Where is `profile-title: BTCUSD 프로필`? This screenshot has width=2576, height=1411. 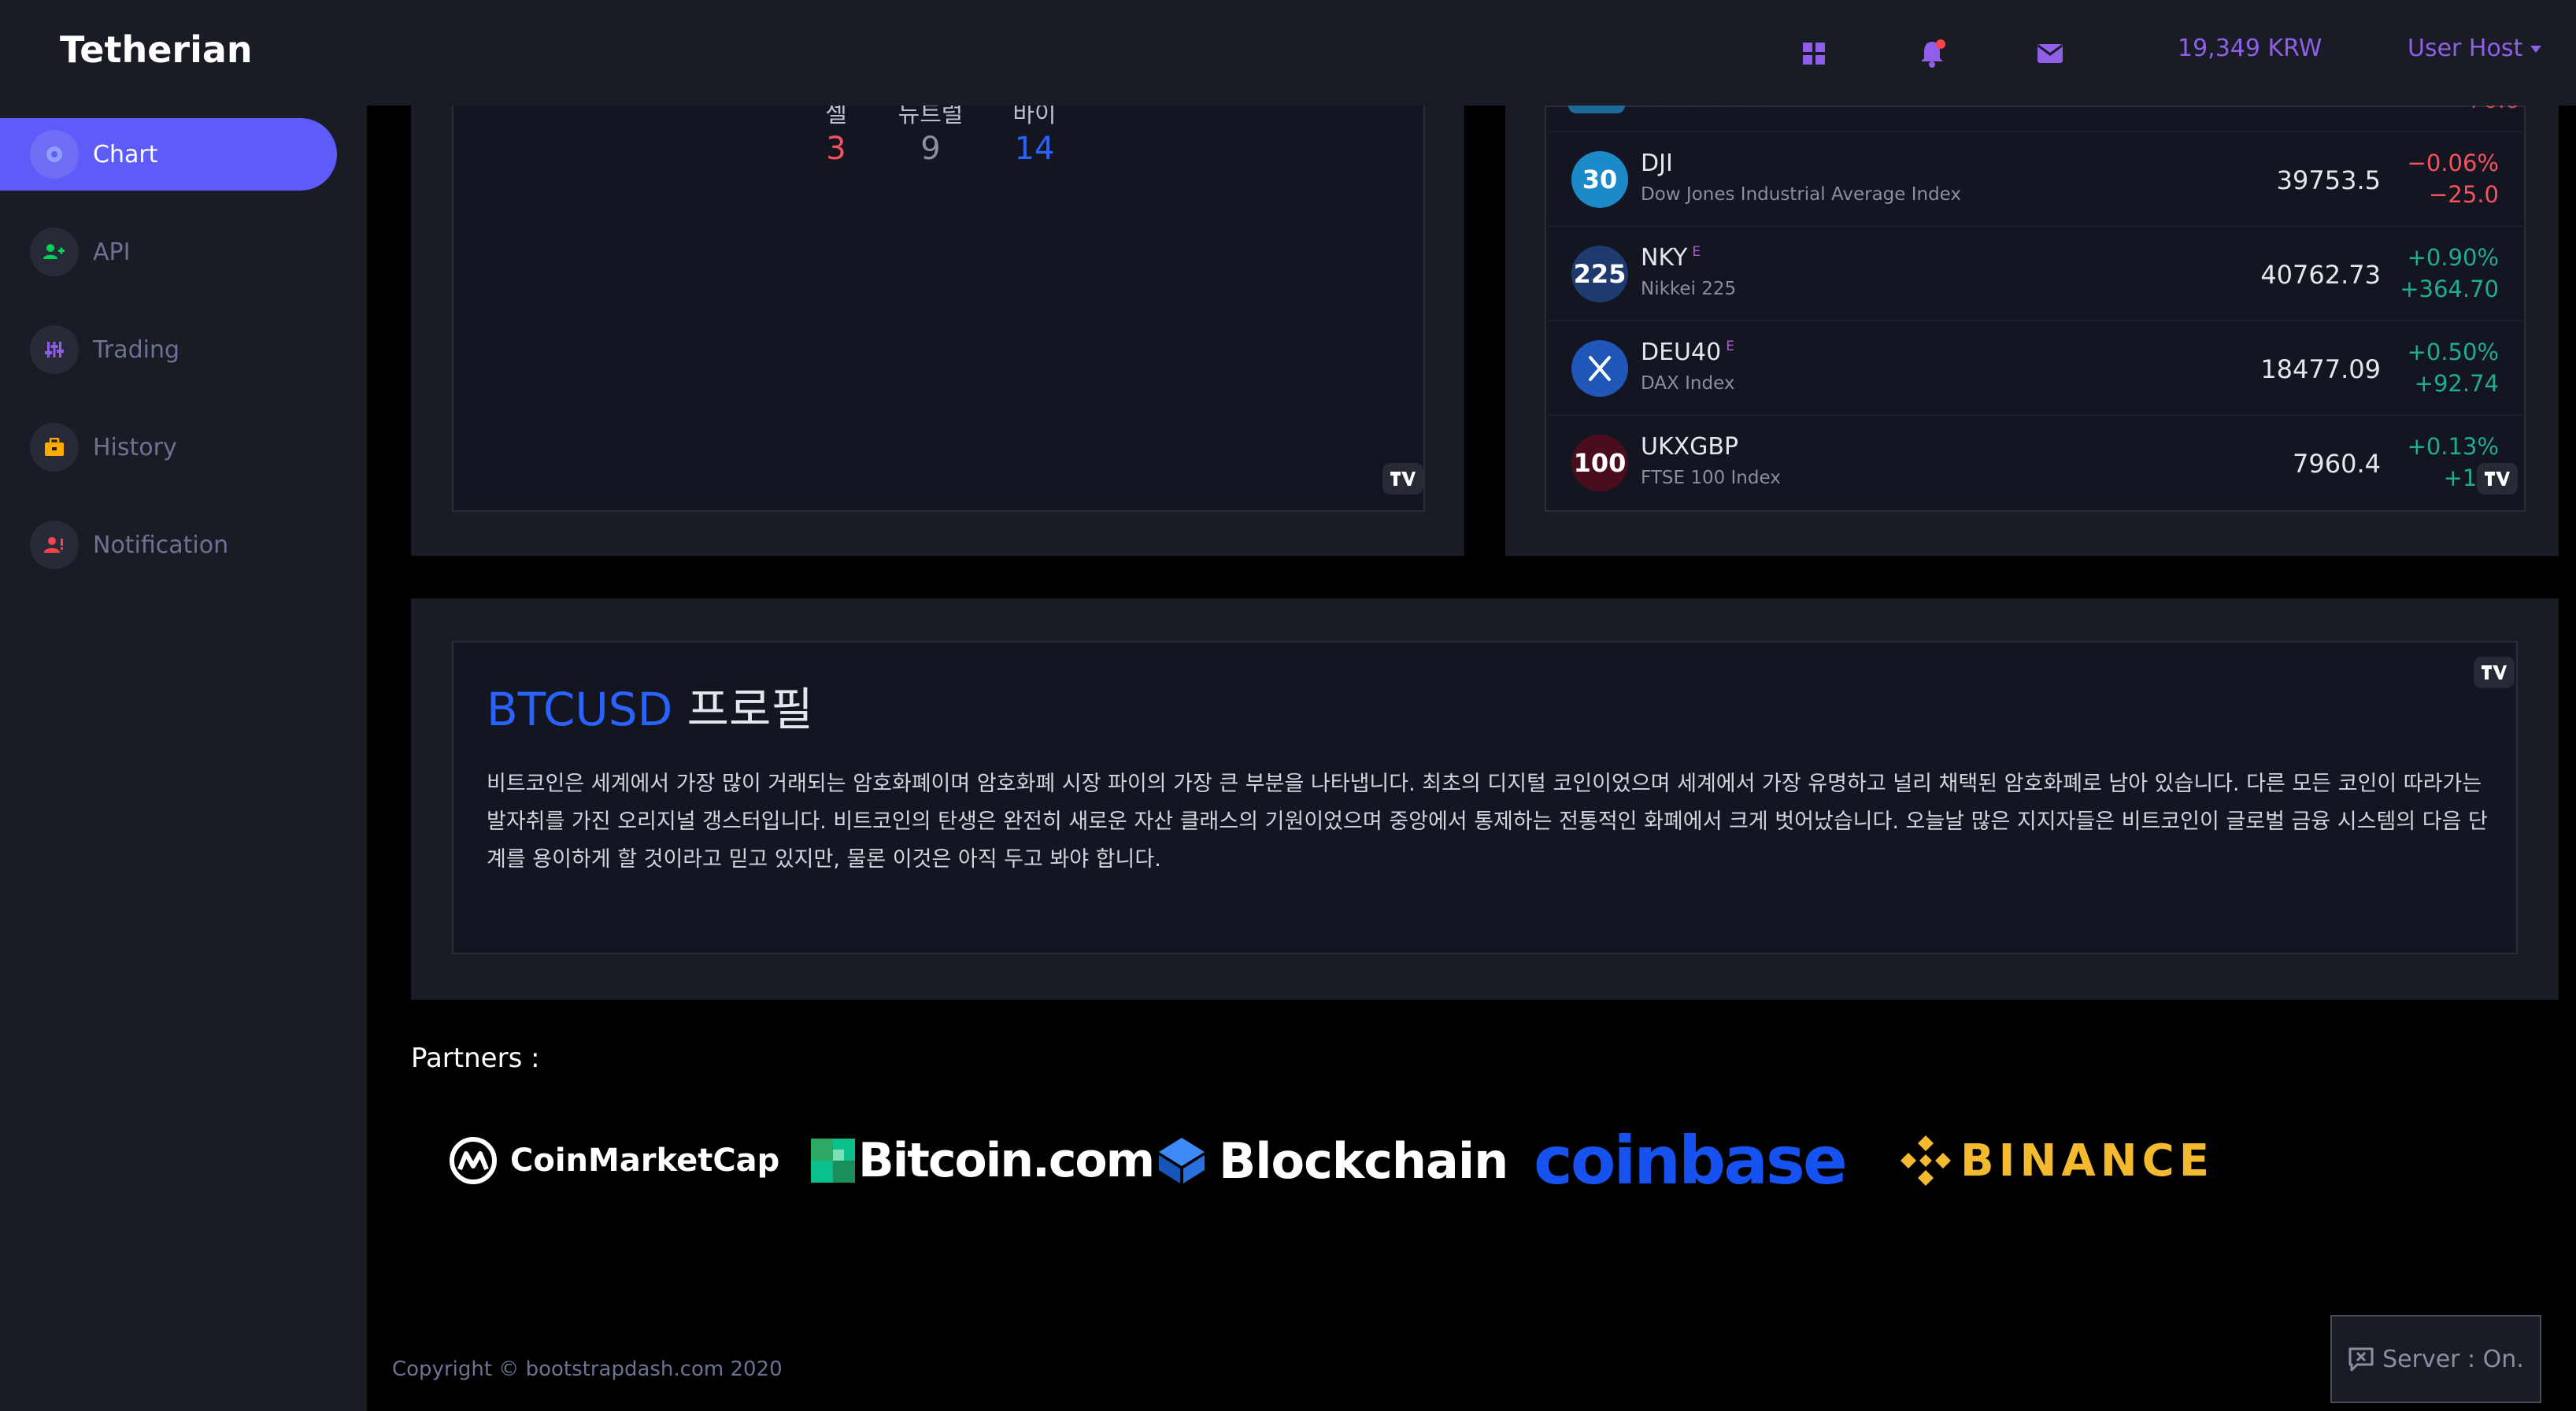 profile-title: BTCUSD 프로필 is located at coordinates (650, 705).